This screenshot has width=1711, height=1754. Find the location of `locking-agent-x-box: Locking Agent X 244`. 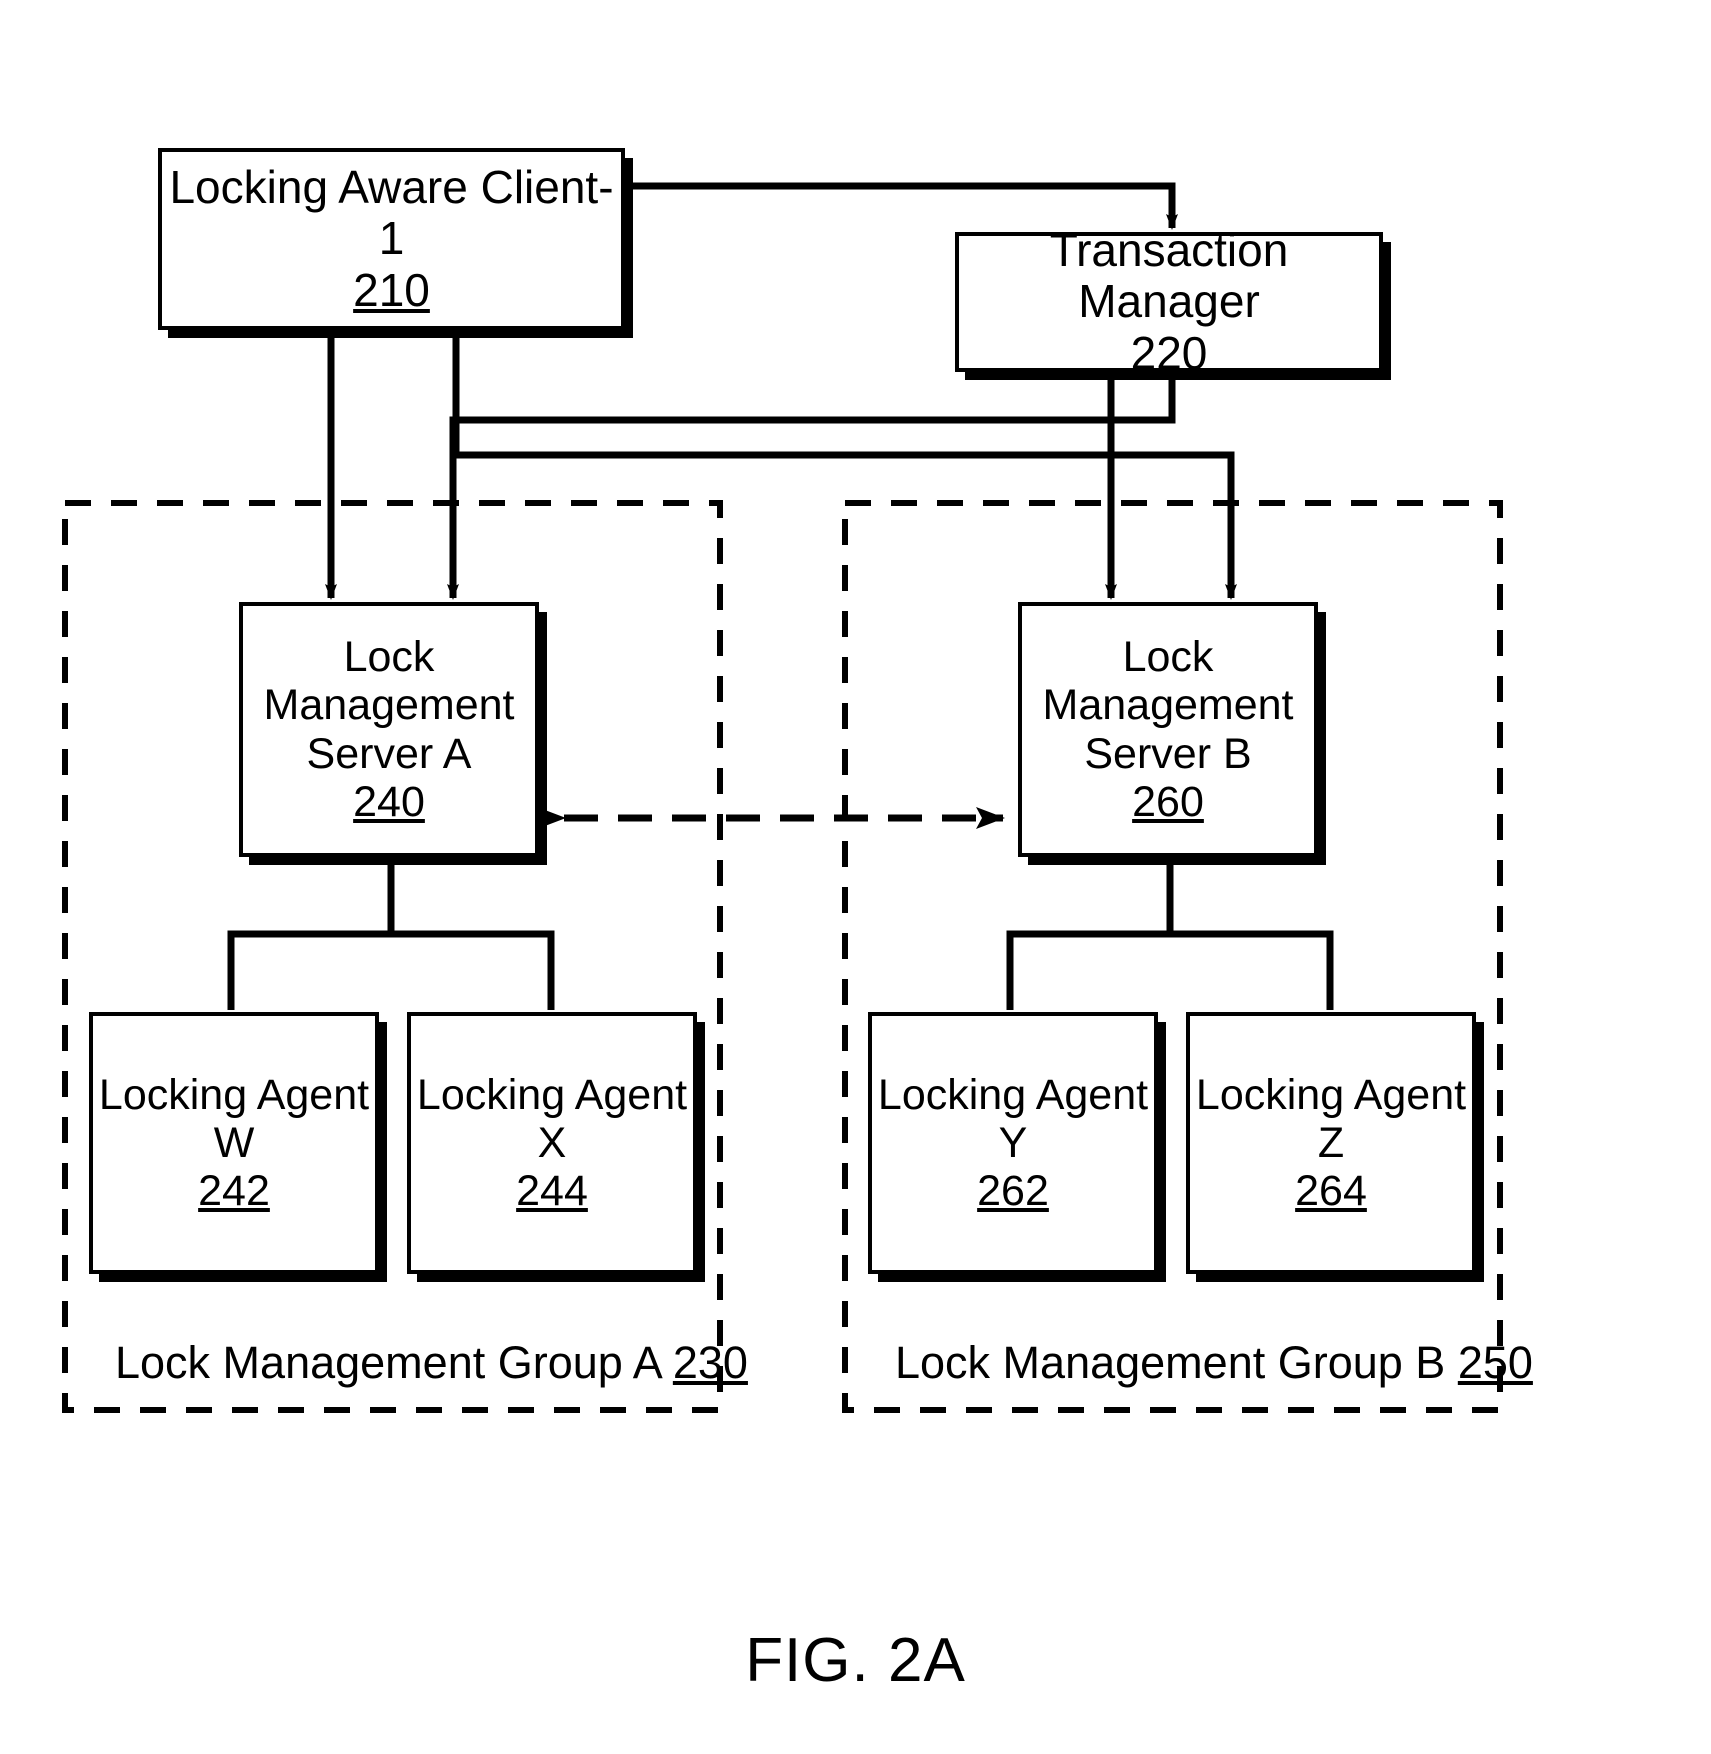

locking-agent-x-box: Locking Agent X 244 is located at coordinates (552, 1143).